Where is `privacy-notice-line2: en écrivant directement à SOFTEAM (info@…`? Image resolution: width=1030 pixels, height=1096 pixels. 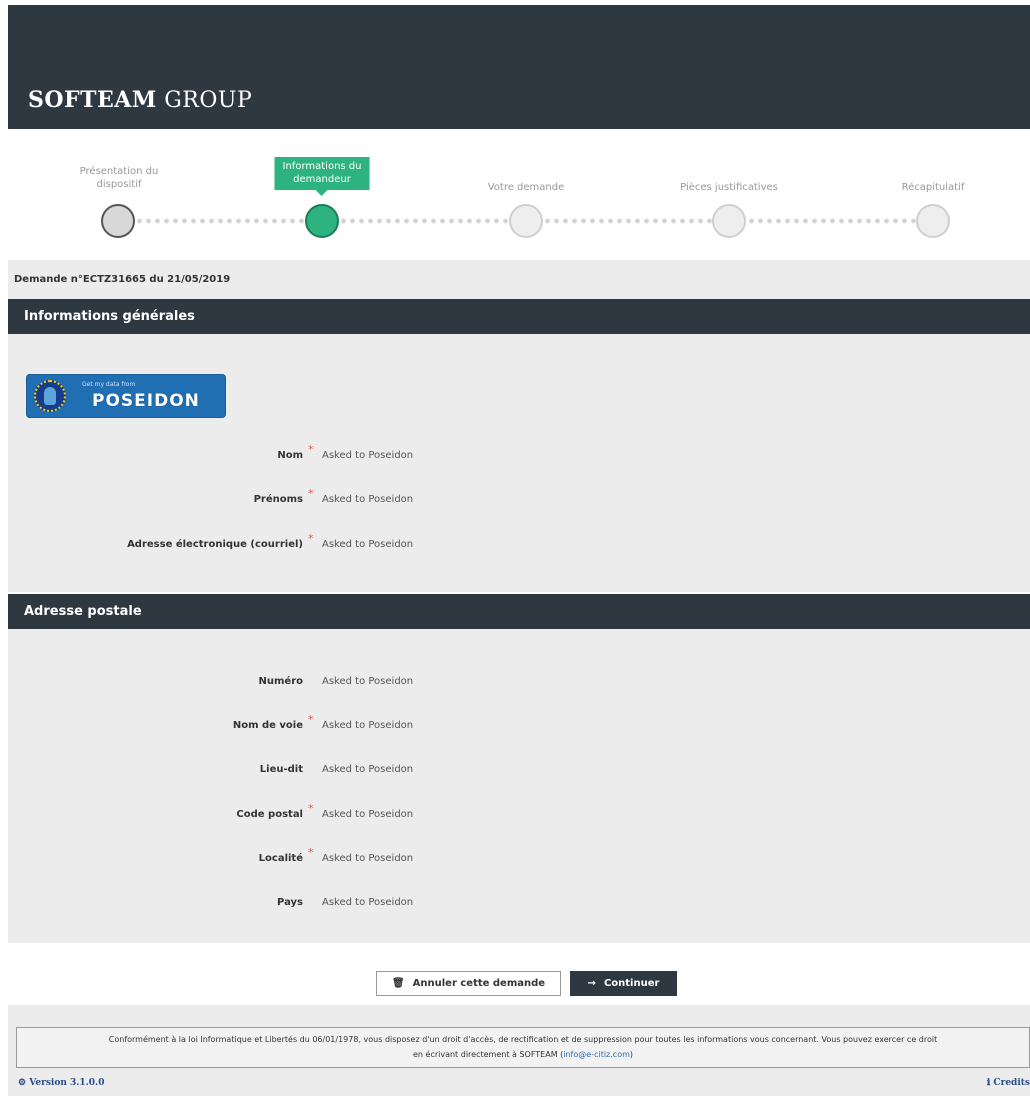
privacy-notice-line2: en écrivant directement à SOFTEAM (info@… is located at coordinates (523, 1054).